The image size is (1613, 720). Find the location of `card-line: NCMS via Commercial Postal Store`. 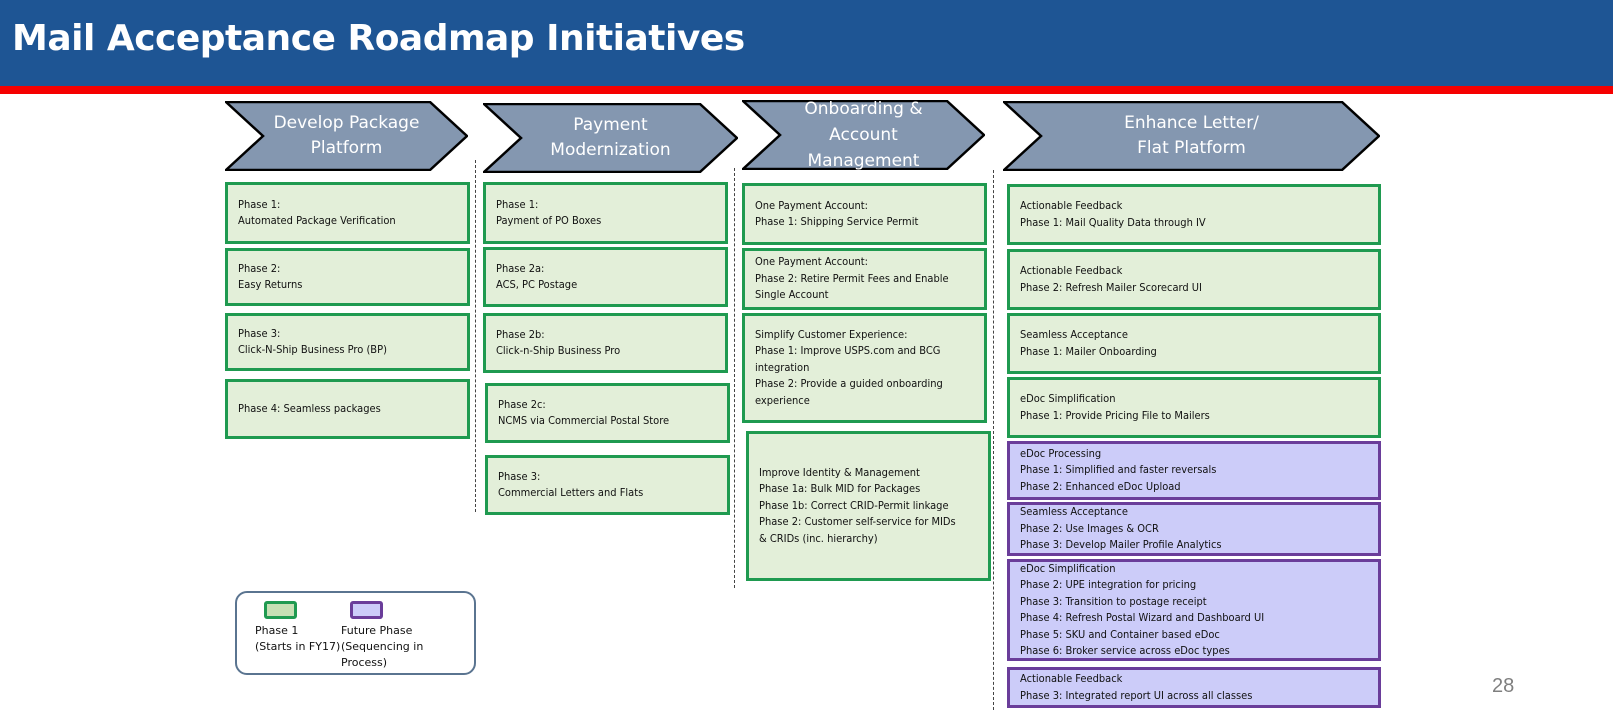

card-line: NCMS via Commercial Postal Store is located at coordinates (584, 420).